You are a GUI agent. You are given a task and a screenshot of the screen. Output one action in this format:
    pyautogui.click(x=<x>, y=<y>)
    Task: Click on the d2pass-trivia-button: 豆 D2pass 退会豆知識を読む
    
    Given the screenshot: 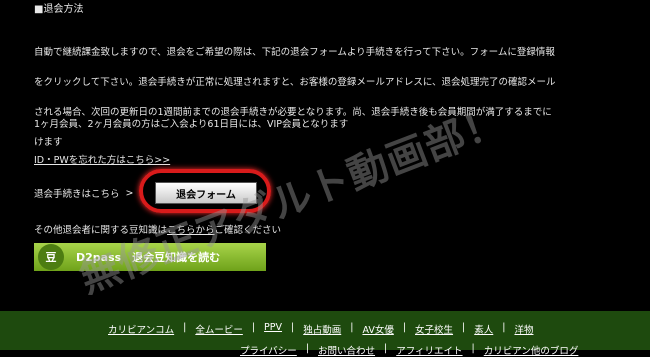 What is the action you would take?
    pyautogui.click(x=150, y=257)
    